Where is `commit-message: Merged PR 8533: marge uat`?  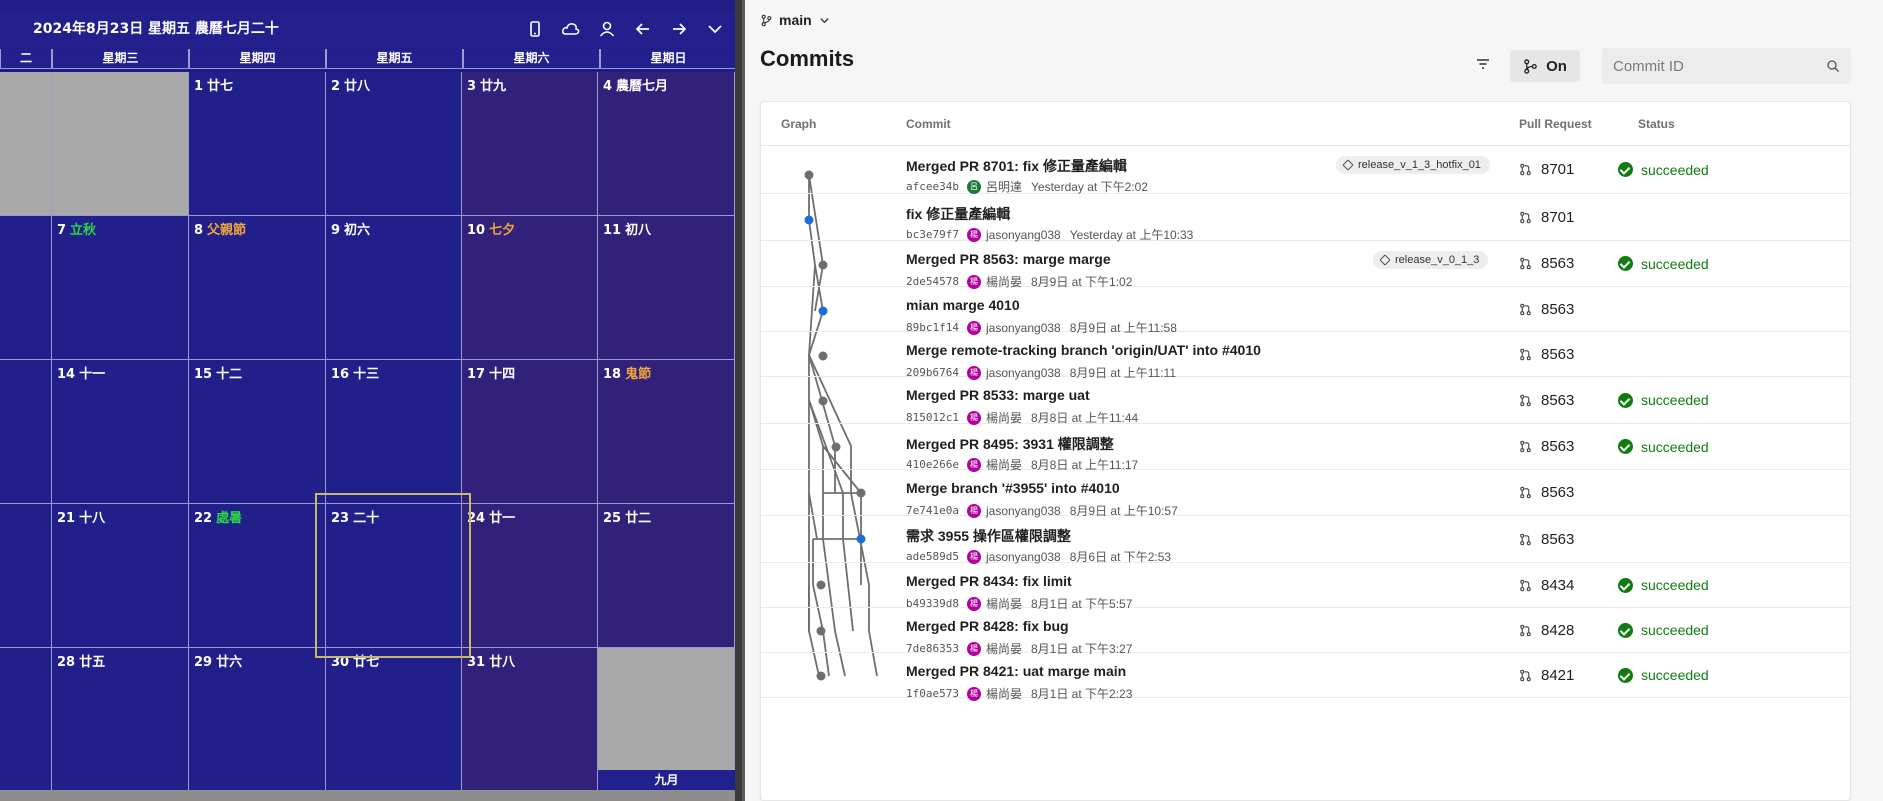 commit-message: Merged PR 8533: marge uat is located at coordinates (998, 395).